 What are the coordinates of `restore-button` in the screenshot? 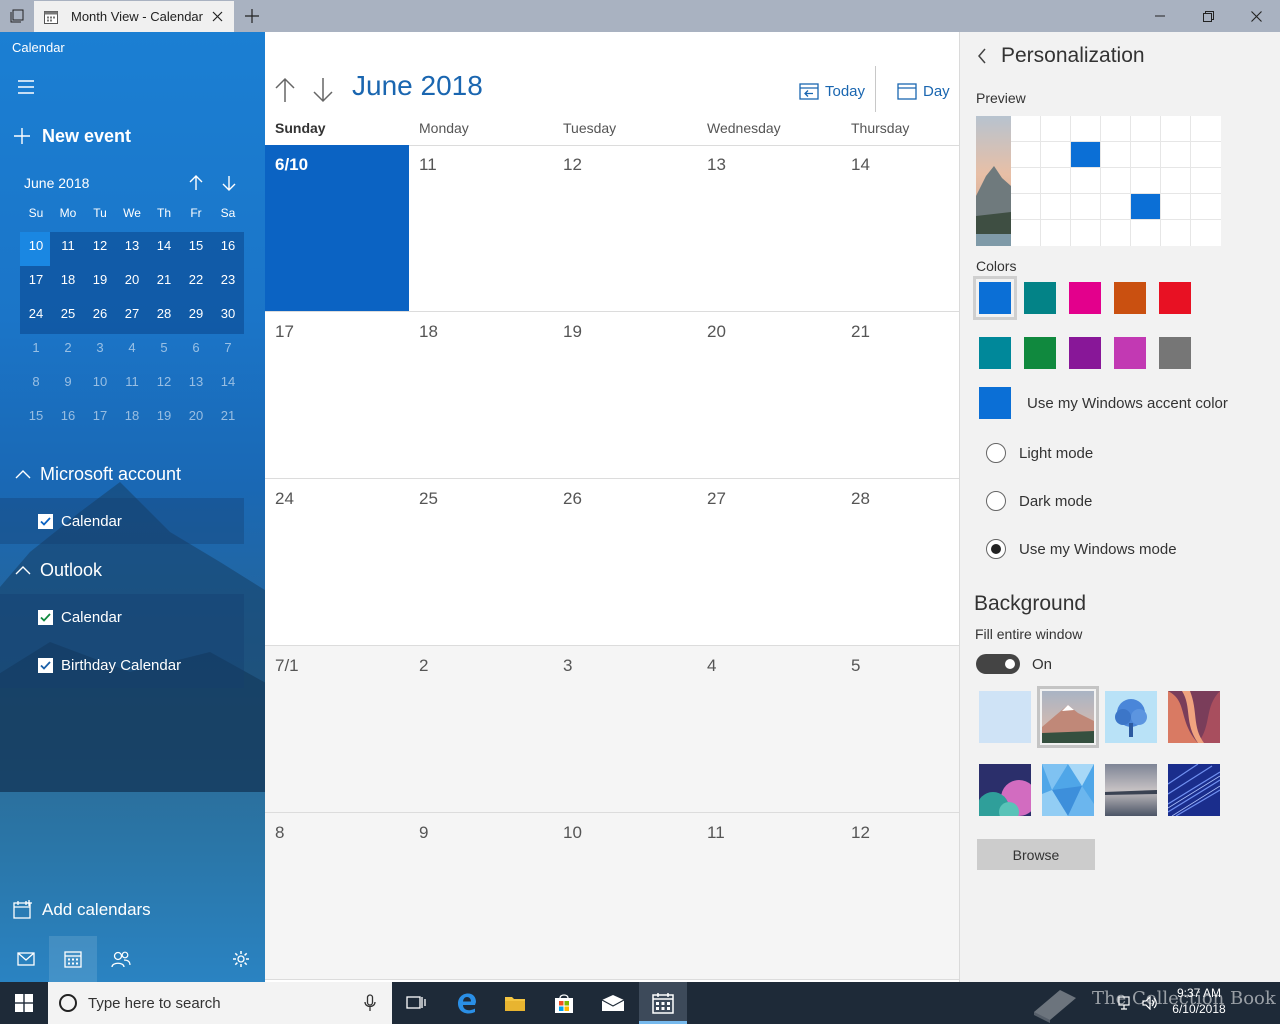 It's located at (1208, 16).